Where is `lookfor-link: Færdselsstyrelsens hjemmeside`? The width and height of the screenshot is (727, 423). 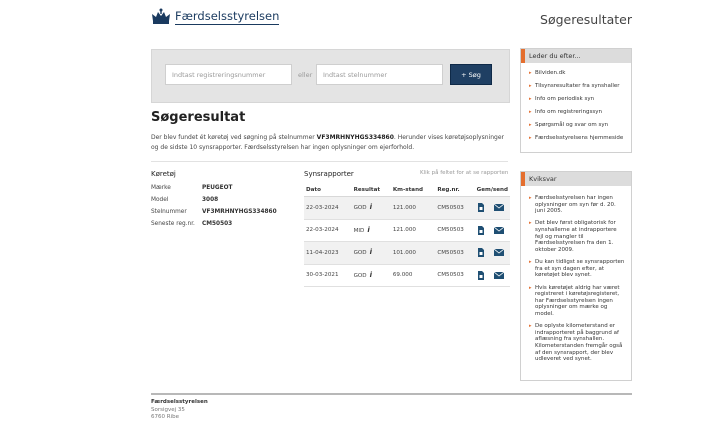
lookfor-link: Færdselsstyrelsens hjemmeside is located at coordinates (578, 138).